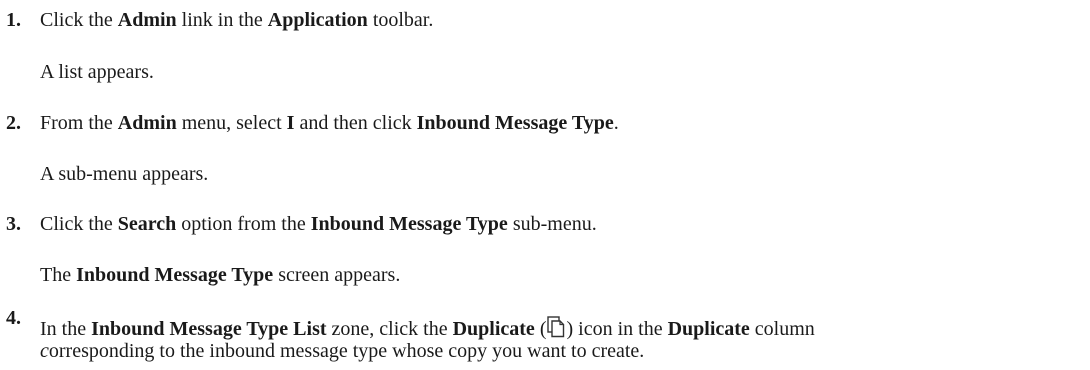 The height and width of the screenshot is (370, 1090). What do you see at coordinates (13, 123) in the screenshot?
I see `step-number-2: 2.` at bounding box center [13, 123].